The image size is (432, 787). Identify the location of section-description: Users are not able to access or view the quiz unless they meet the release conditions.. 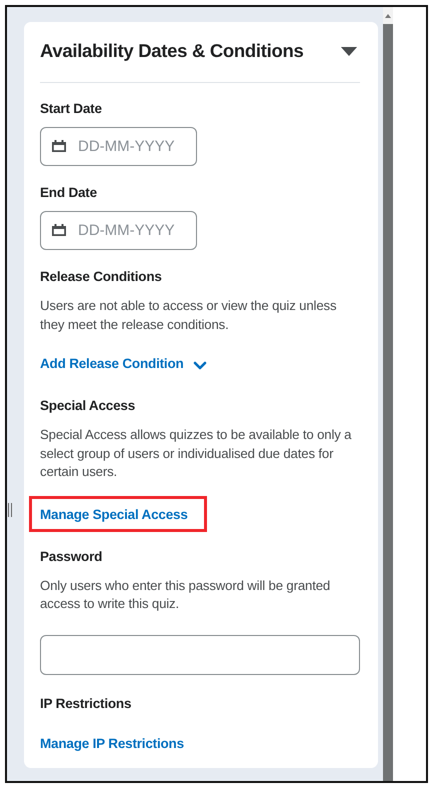
(189, 315).